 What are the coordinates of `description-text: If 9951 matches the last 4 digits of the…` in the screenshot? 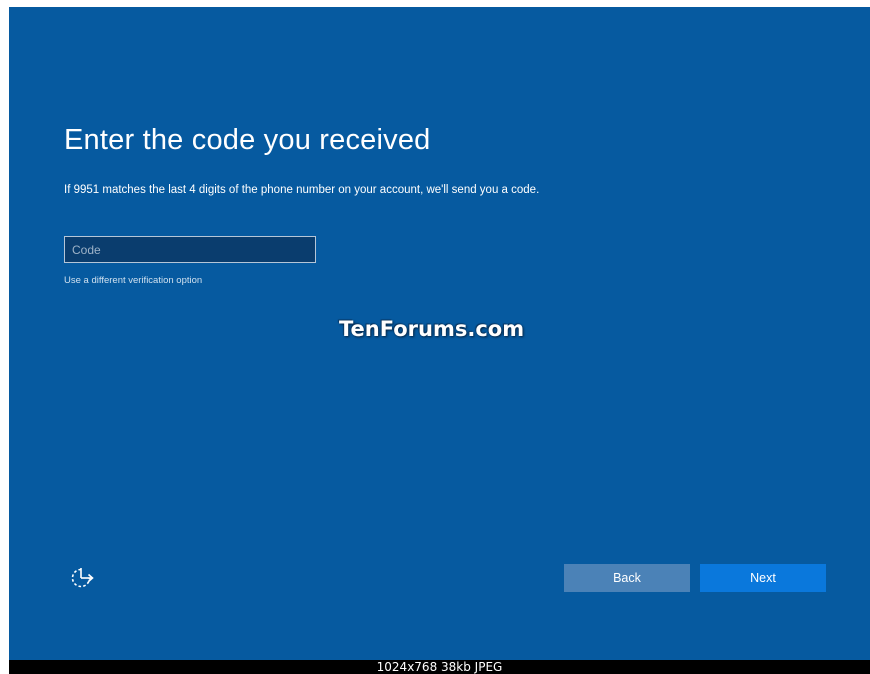 It's located at (302, 190).